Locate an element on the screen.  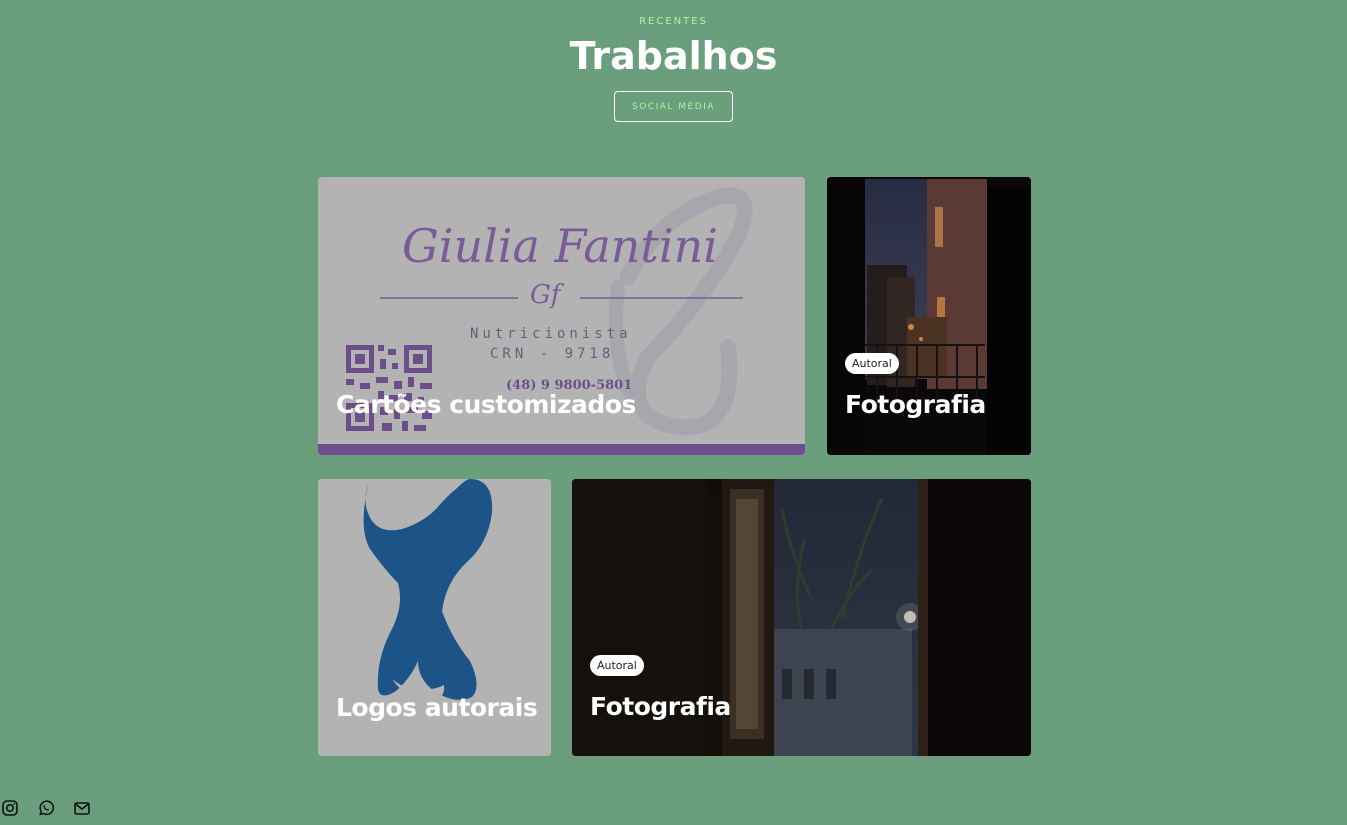
eyebrow-label: RECENTES is located at coordinates (673, 21).